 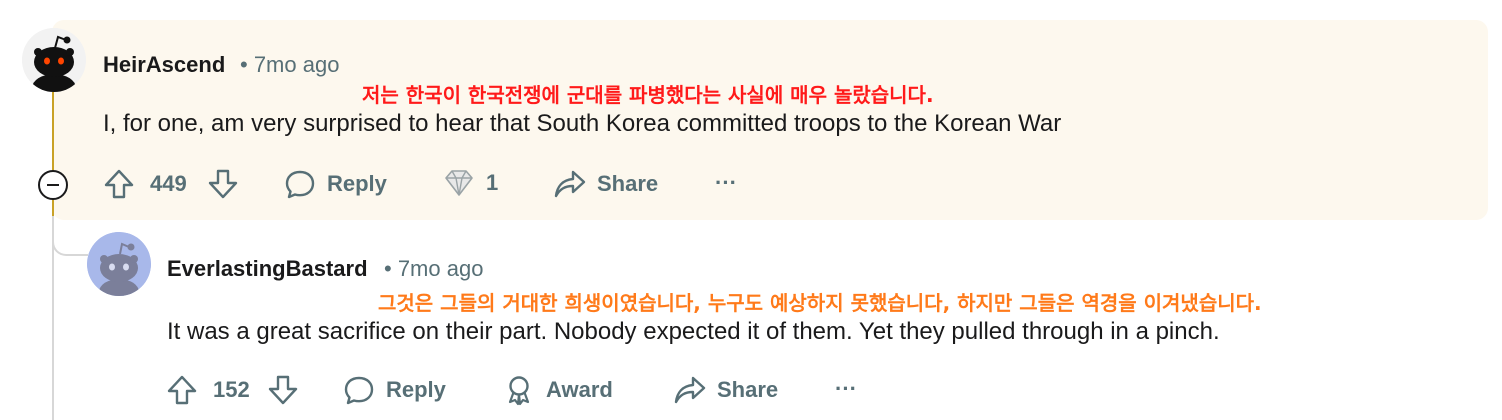 What do you see at coordinates (168, 183) in the screenshot?
I see `vote-count: 449` at bounding box center [168, 183].